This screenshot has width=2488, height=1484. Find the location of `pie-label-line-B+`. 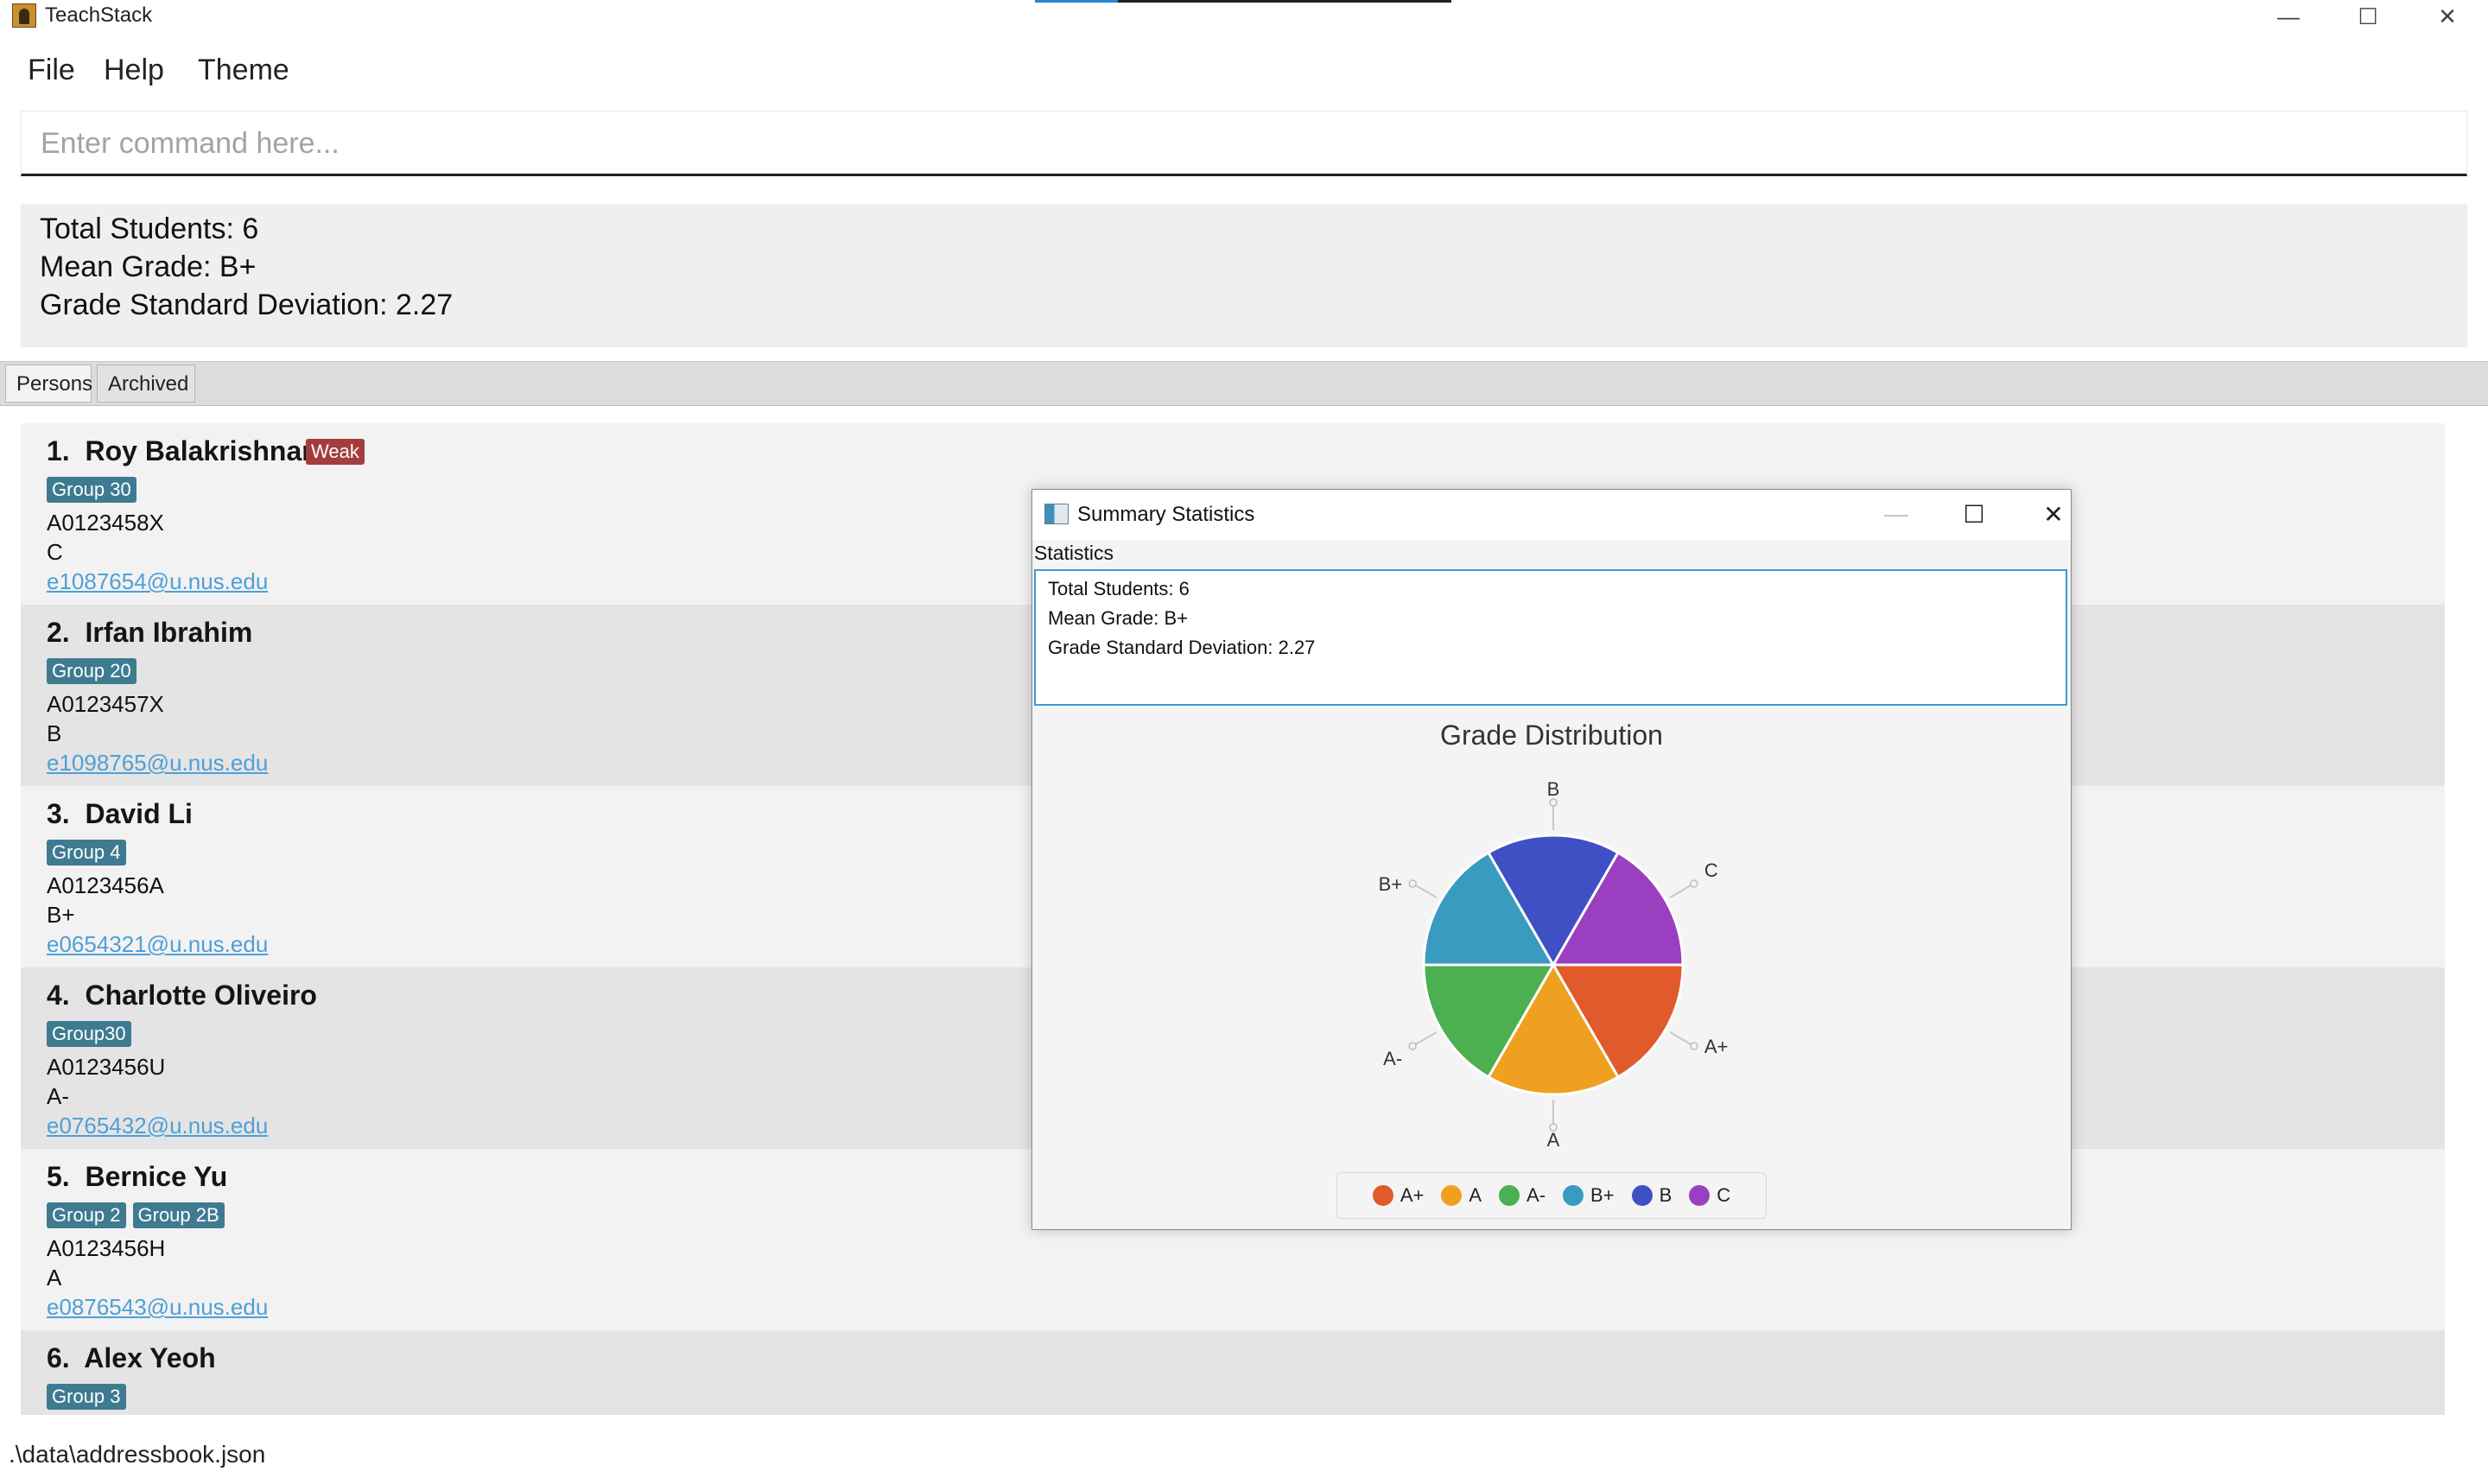

pie-label-line-B+ is located at coordinates (1425, 890).